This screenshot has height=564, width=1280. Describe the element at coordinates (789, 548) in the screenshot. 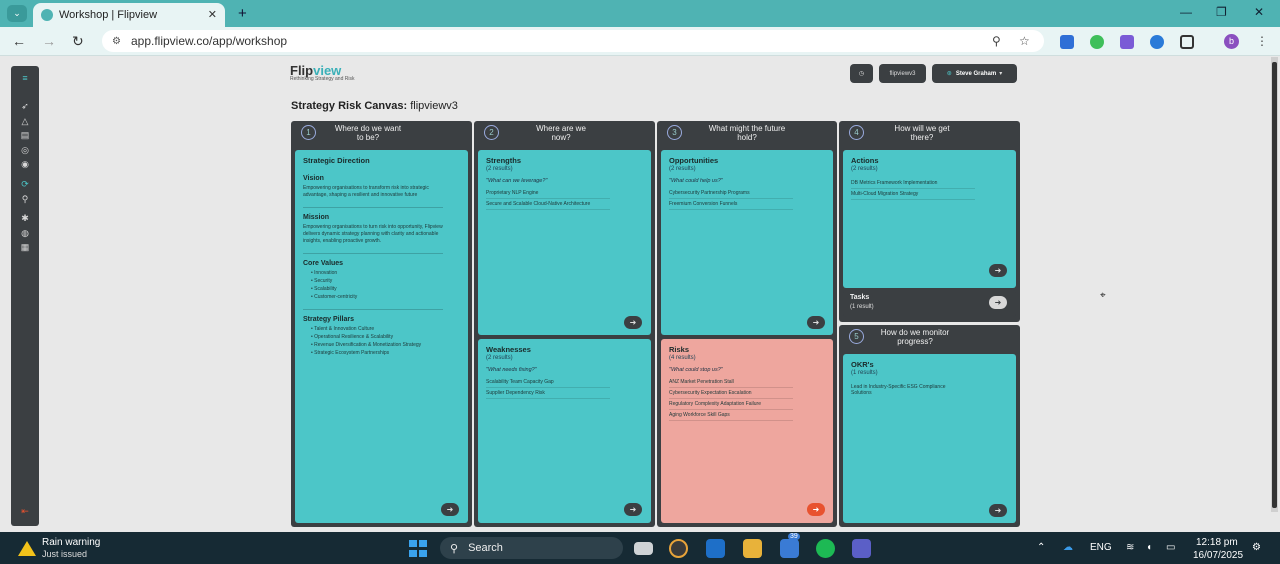

I see `todo-icon` at that location.